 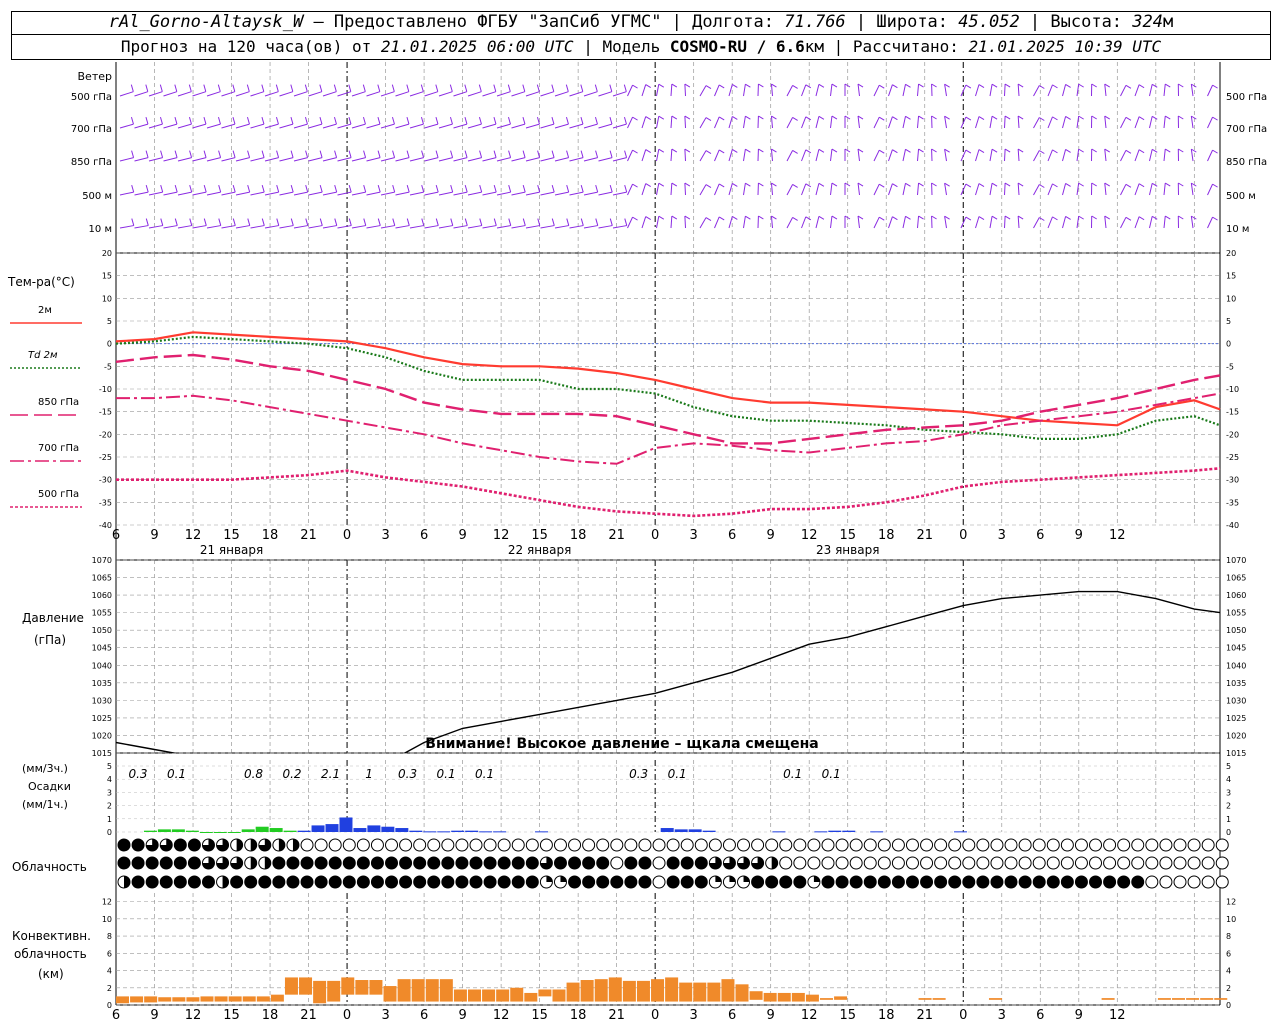 I want to click on temp-ytick-right: -40, so click(x=1232, y=525).